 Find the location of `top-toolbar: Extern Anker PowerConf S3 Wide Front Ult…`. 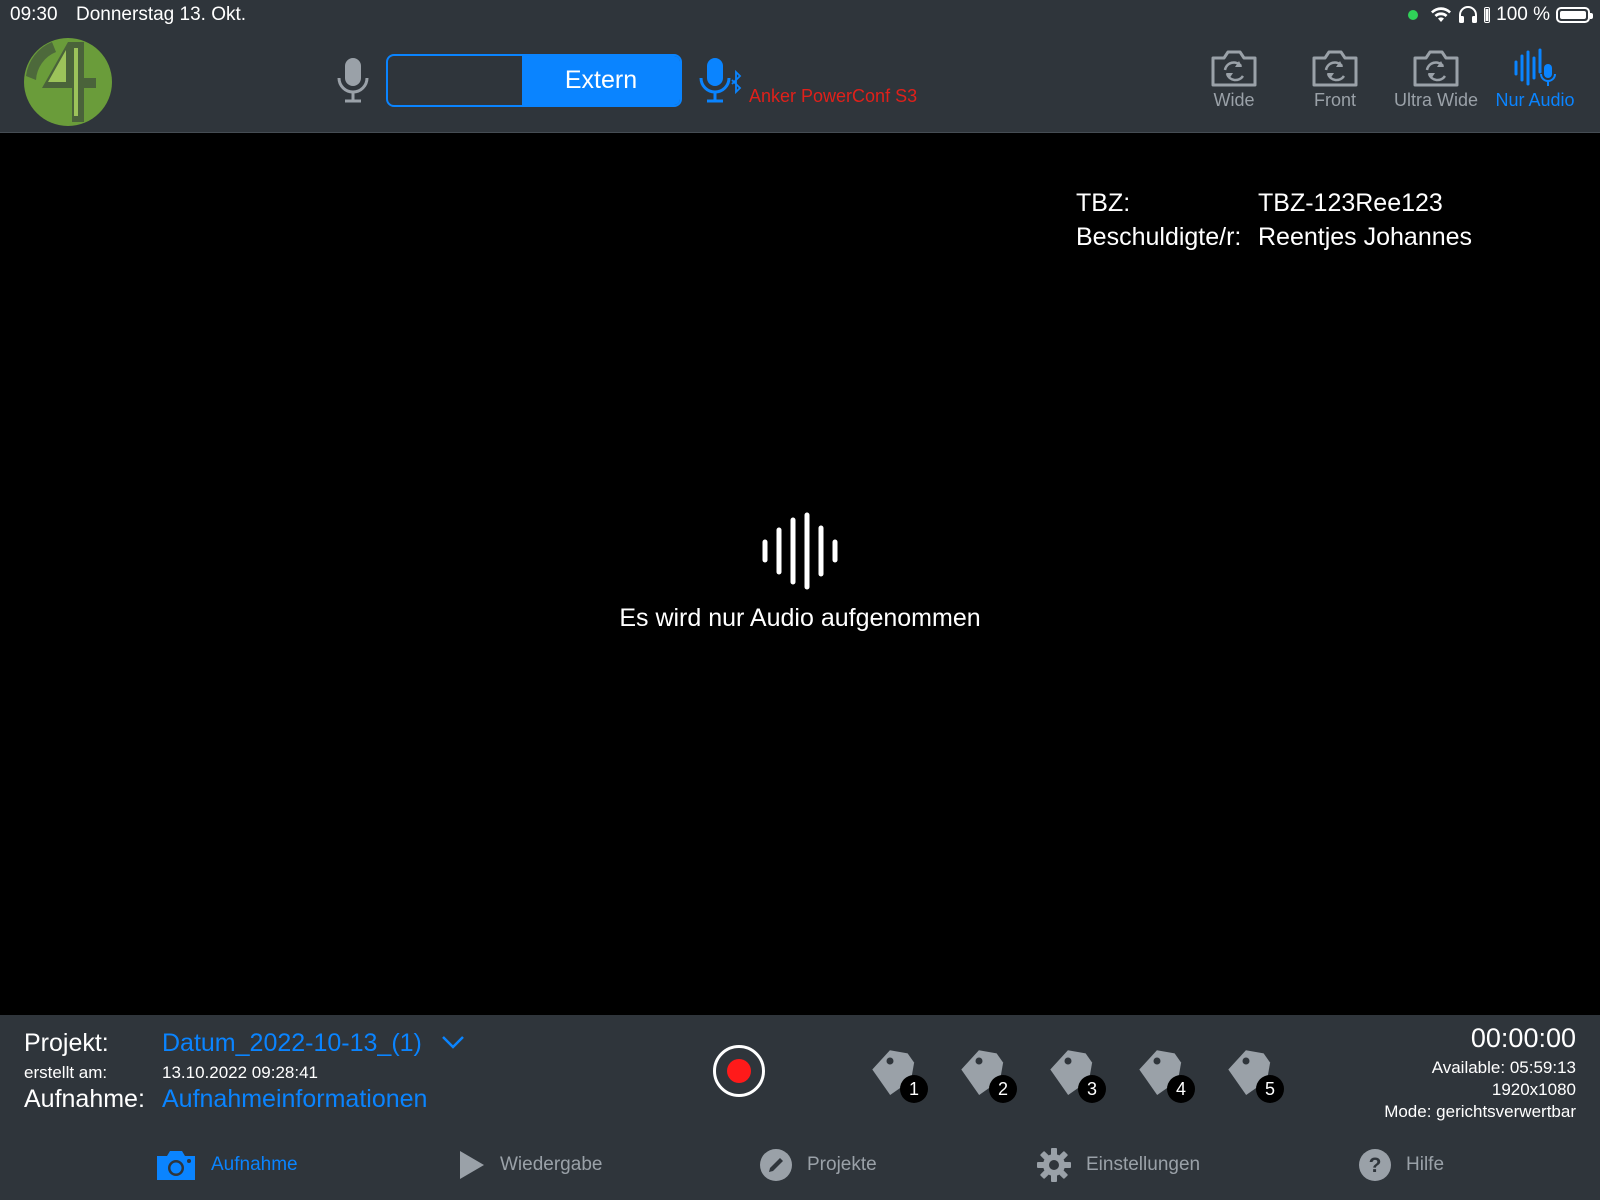

top-toolbar: Extern Anker PowerConf S3 Wide Front Ult… is located at coordinates (800, 81).